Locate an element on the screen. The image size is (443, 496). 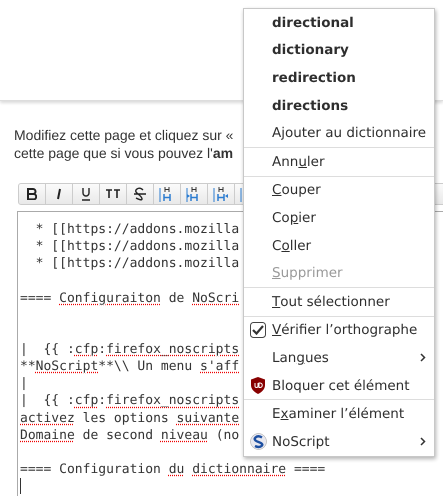
suggestion-item: redirection is located at coordinates (339, 78).